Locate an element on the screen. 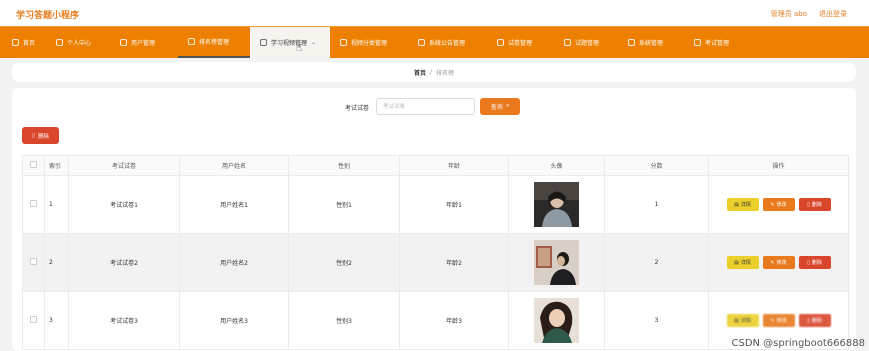 The height and width of the screenshot is (351, 869). select-all-cell is located at coordinates (33, 165).